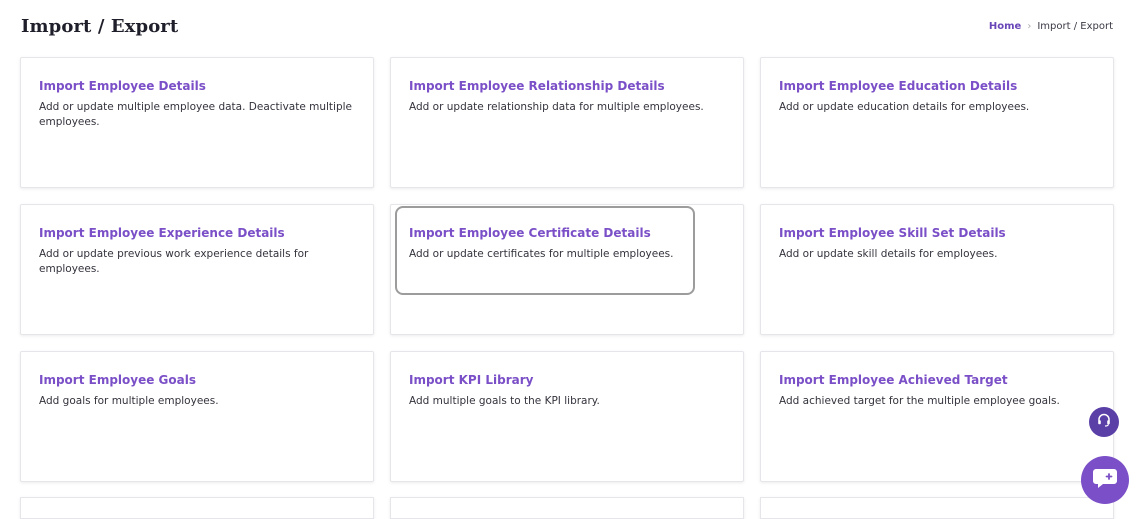  I want to click on page-title: Import / Export, so click(100, 26).